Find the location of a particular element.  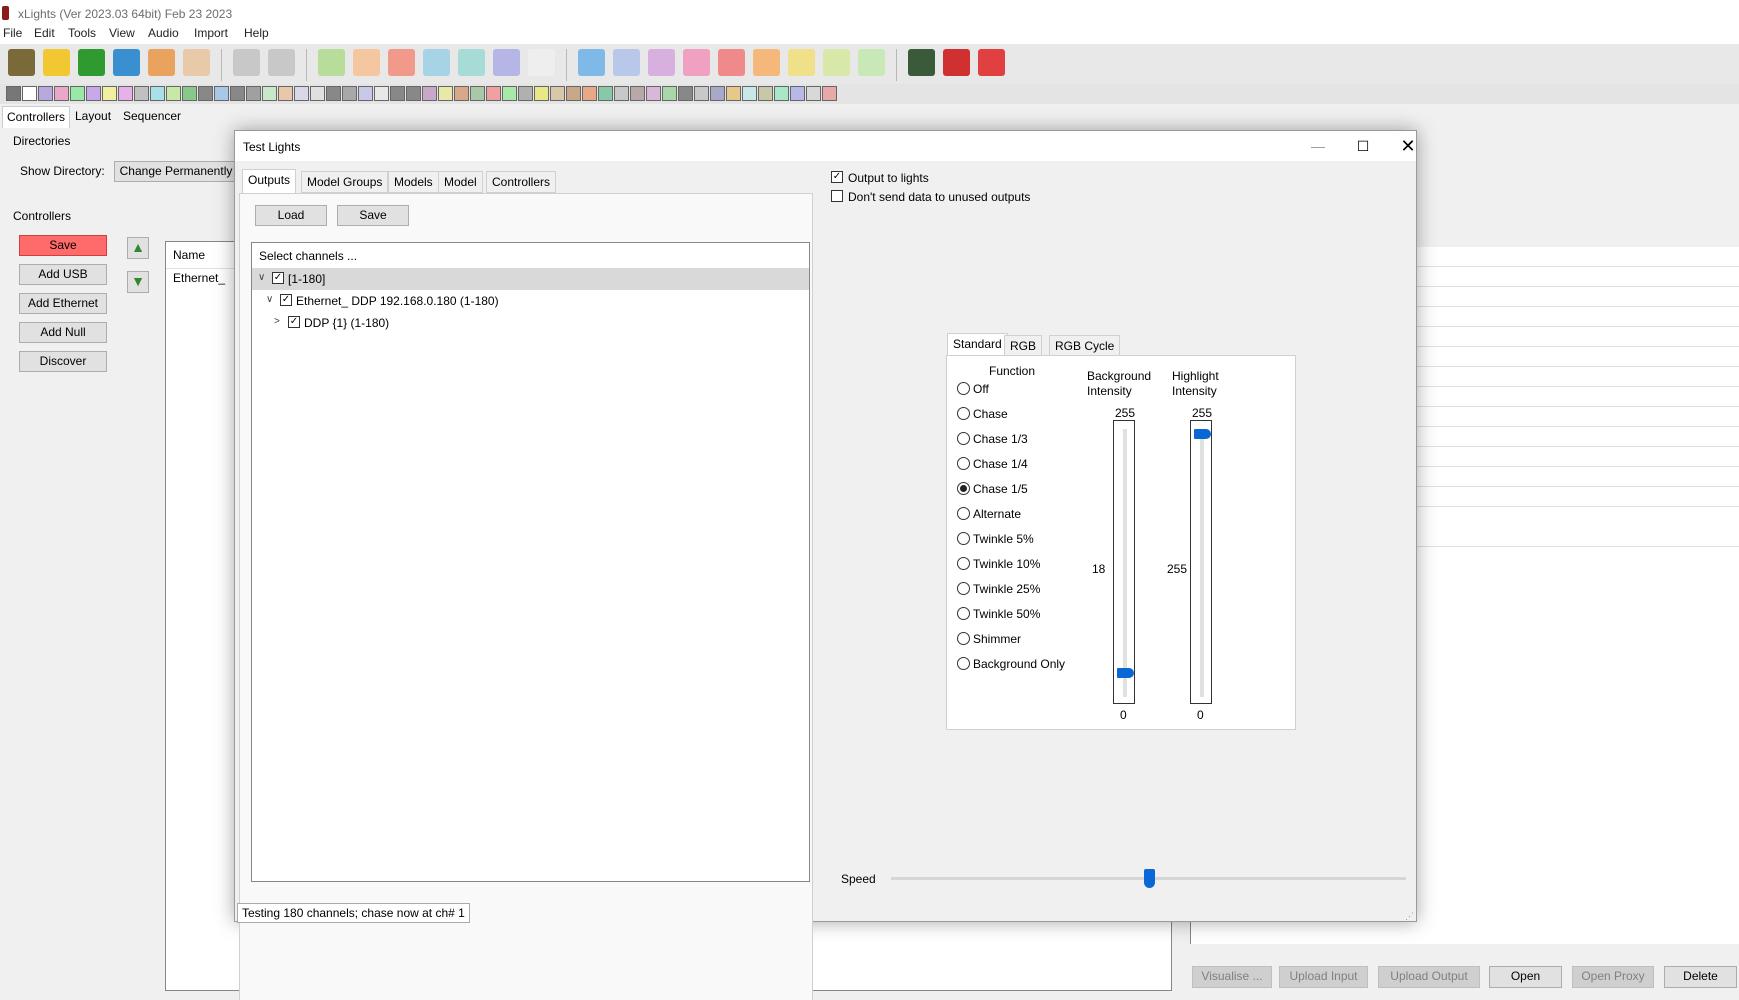

tree-checkbox: ✓ is located at coordinates (278, 278).